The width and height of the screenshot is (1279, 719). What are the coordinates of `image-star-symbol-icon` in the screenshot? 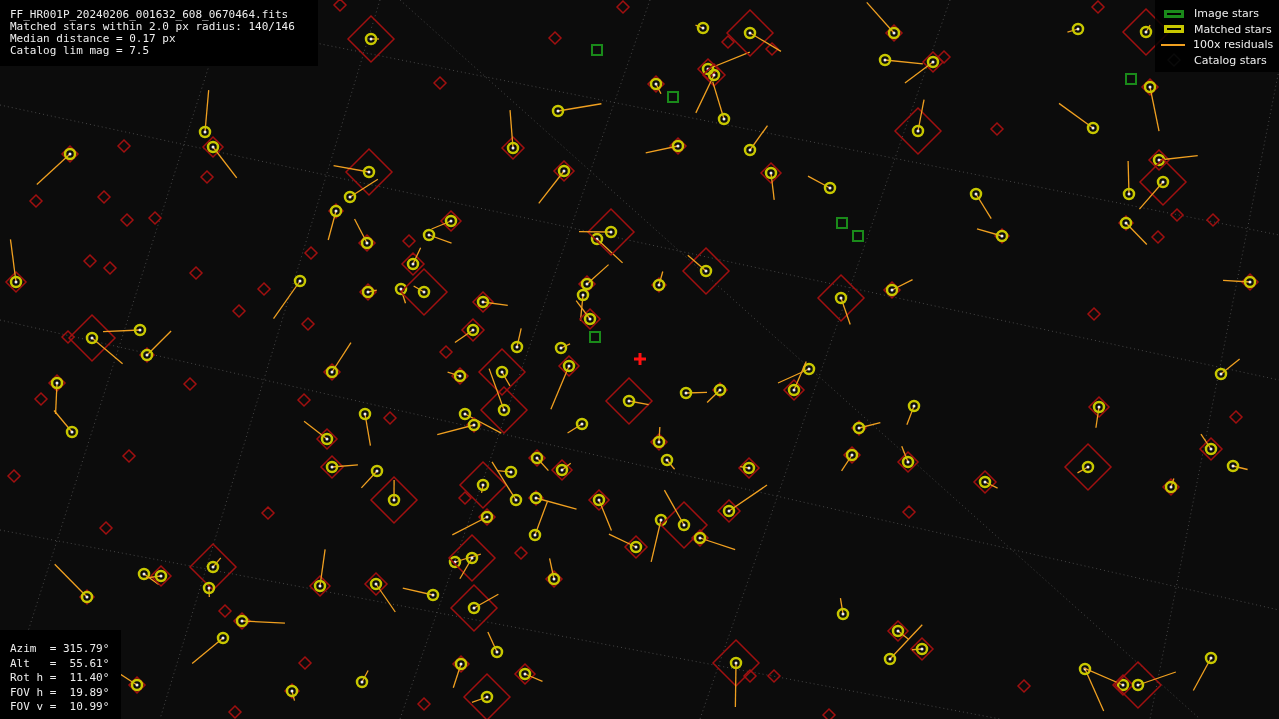 It's located at (1173, 13).